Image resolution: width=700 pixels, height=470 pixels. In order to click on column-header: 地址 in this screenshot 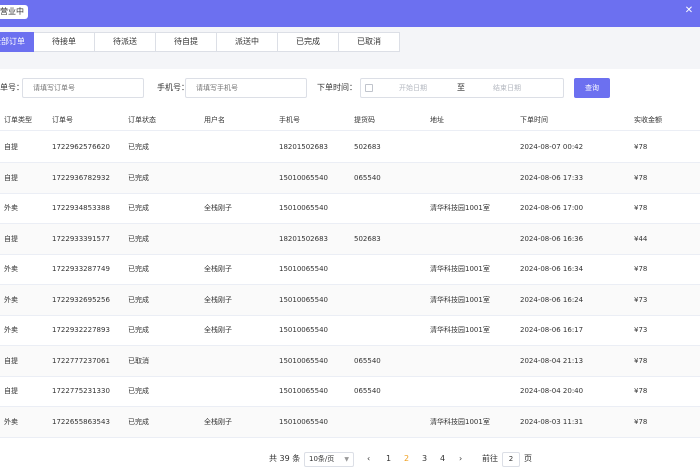, I will do `click(437, 120)`.